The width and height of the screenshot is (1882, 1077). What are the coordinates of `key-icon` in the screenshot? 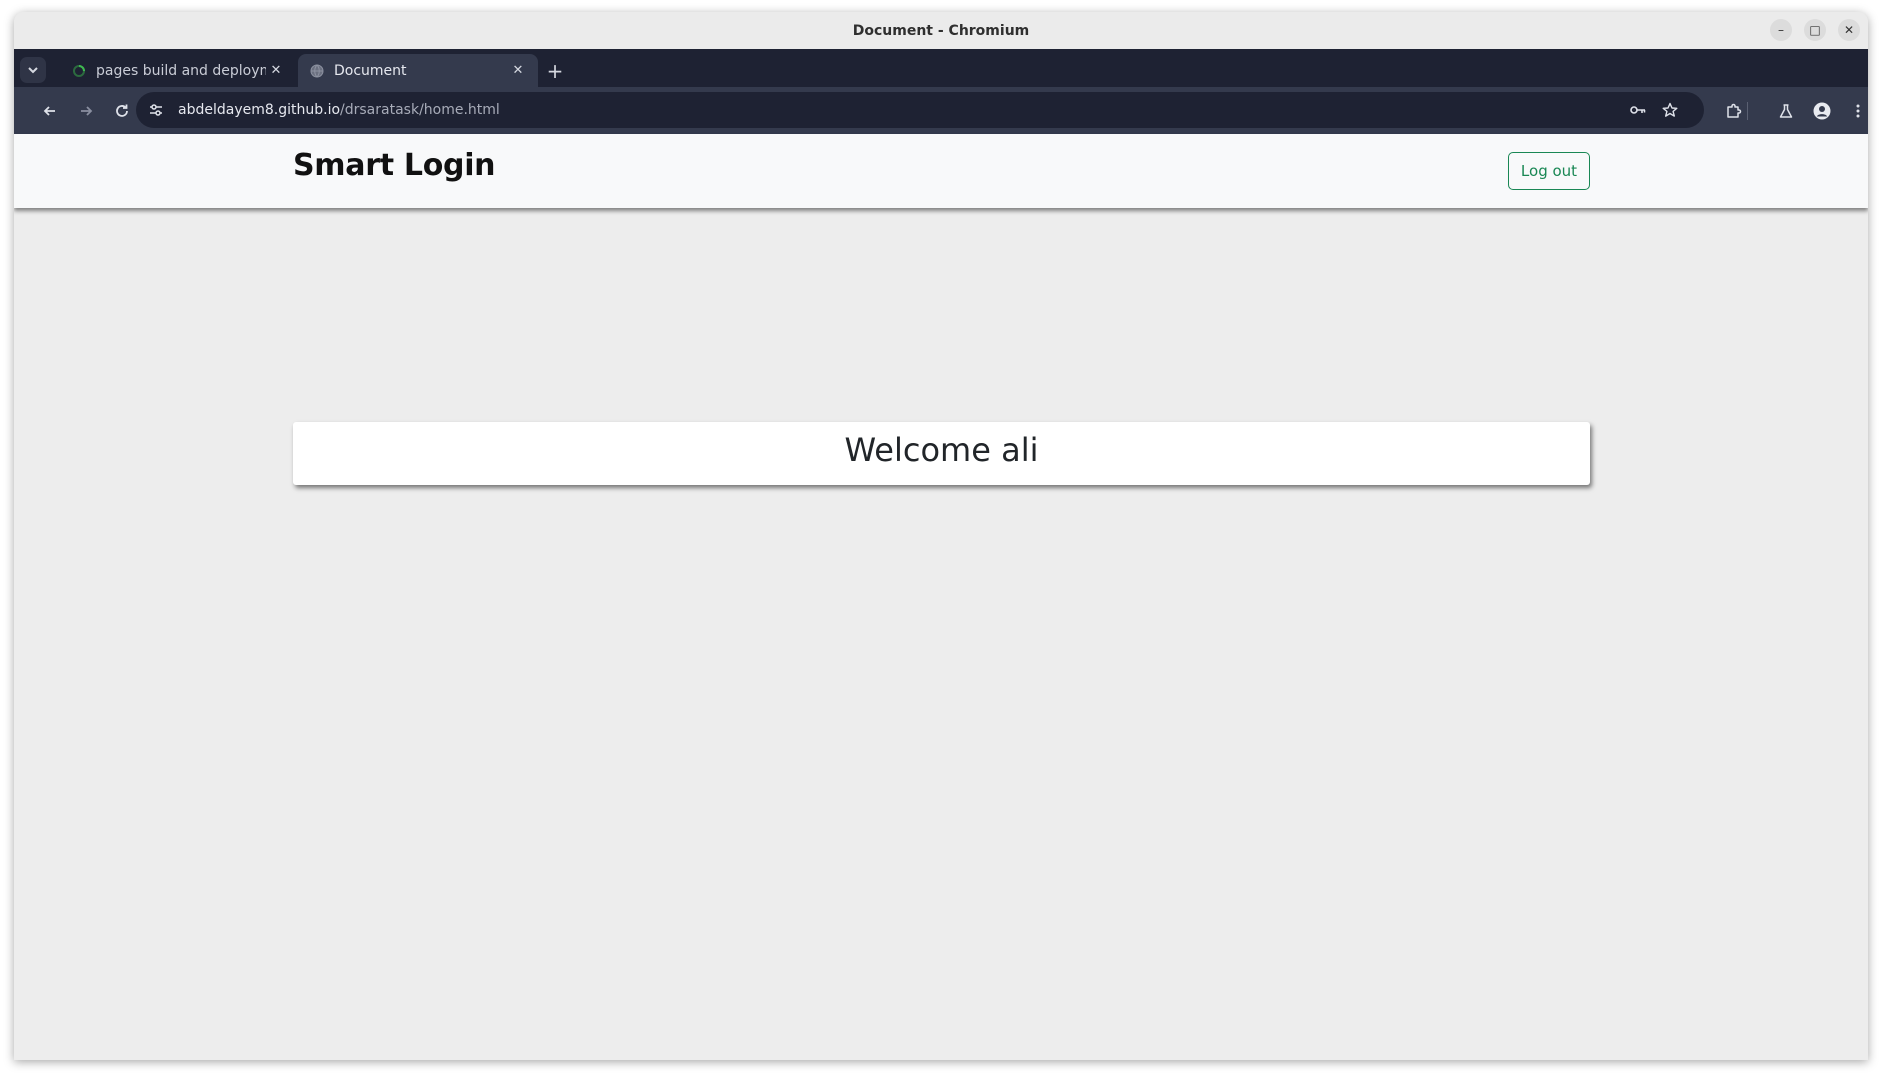 It's located at (1638, 110).